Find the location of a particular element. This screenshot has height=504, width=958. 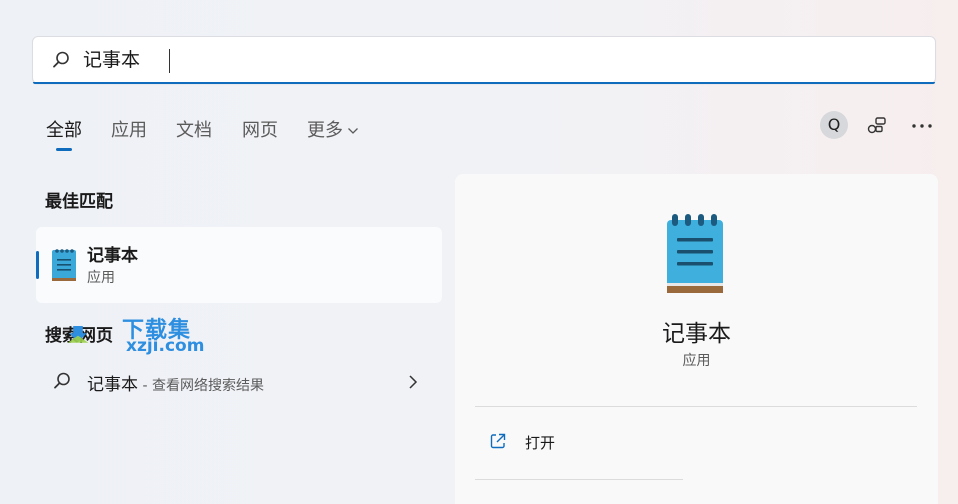

header-actions: Q is located at coordinates (879, 127).